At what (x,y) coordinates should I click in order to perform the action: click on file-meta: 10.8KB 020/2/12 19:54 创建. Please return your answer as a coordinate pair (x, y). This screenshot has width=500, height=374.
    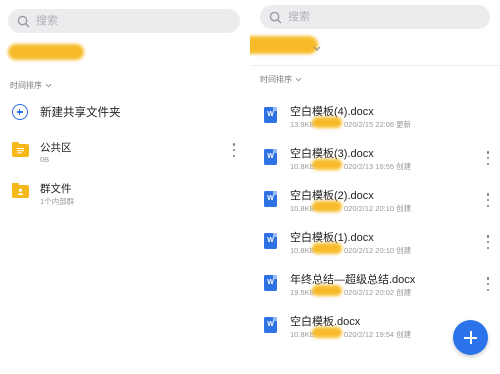
    Looking at the image, I should click on (351, 334).